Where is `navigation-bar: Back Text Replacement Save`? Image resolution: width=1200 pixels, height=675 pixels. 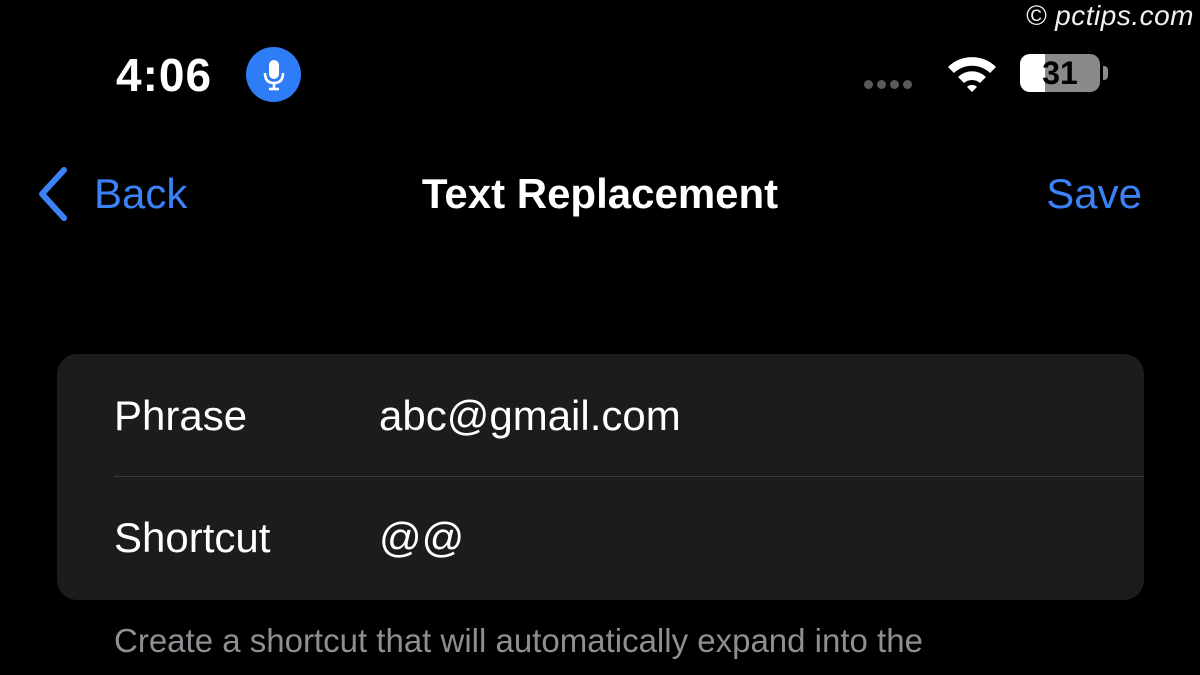 navigation-bar: Back Text Replacement Save is located at coordinates (600, 195).